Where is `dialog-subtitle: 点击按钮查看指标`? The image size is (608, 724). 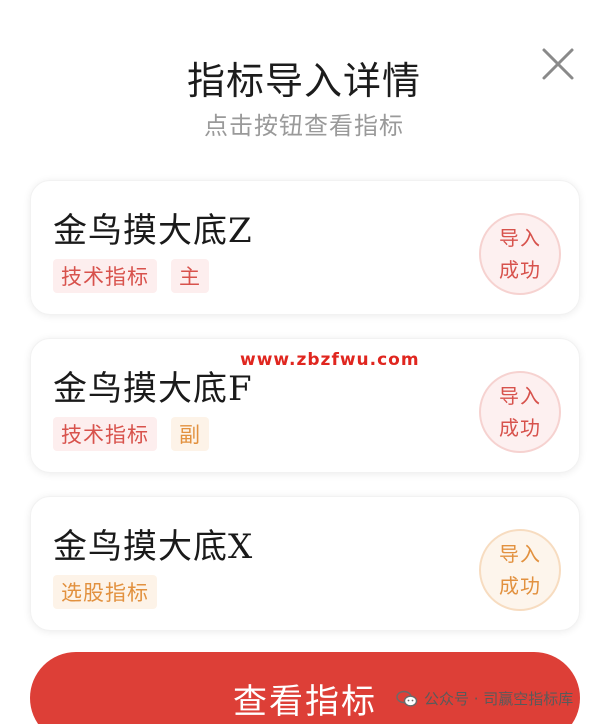
dialog-subtitle: 点击按钮查看指标 is located at coordinates (304, 126).